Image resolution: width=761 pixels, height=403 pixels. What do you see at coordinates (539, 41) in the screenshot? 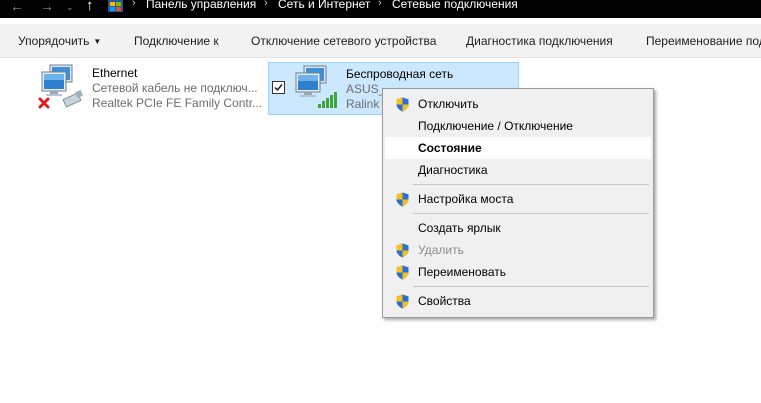
I see `diagnose-connection-button: Диагностика подключения` at bounding box center [539, 41].